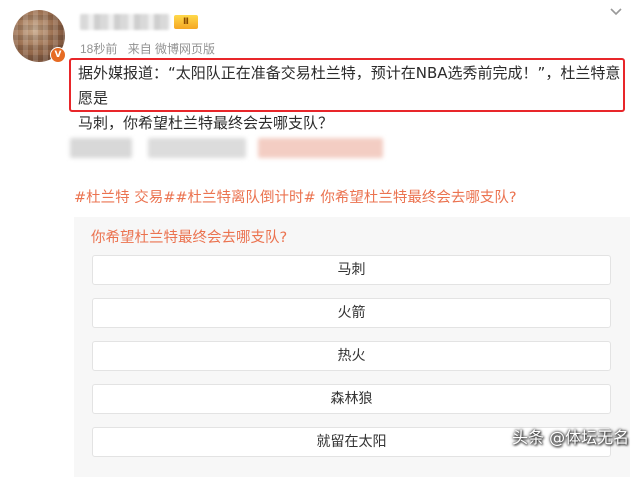  What do you see at coordinates (125, 22) in the screenshot?
I see `username-blurred` at bounding box center [125, 22].